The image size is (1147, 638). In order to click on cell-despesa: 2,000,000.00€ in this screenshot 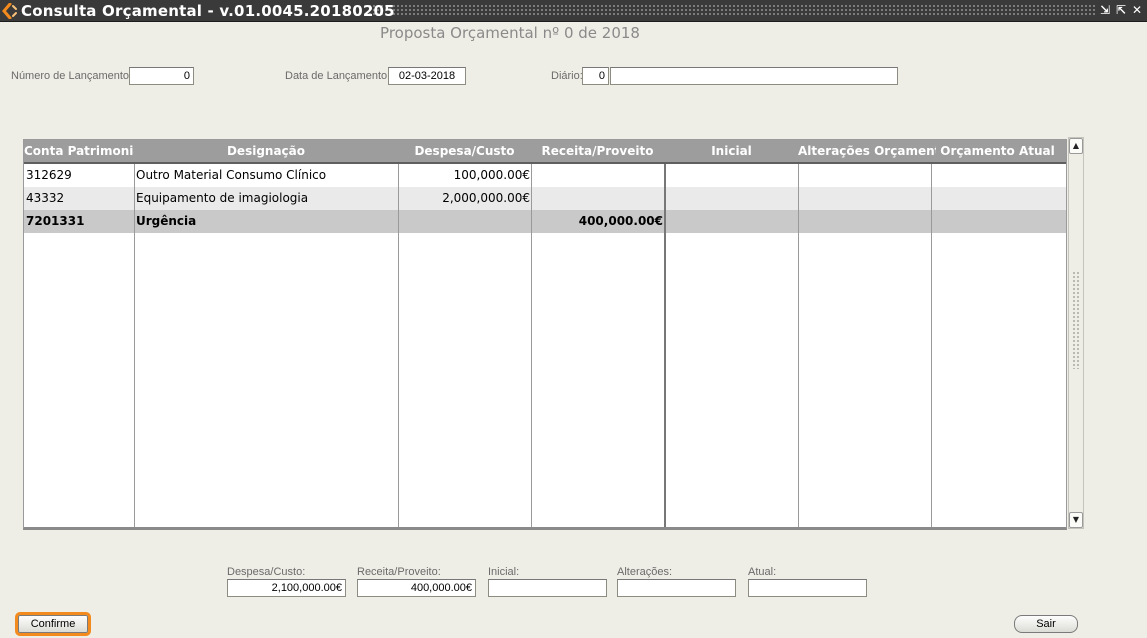, I will do `click(465, 198)`.